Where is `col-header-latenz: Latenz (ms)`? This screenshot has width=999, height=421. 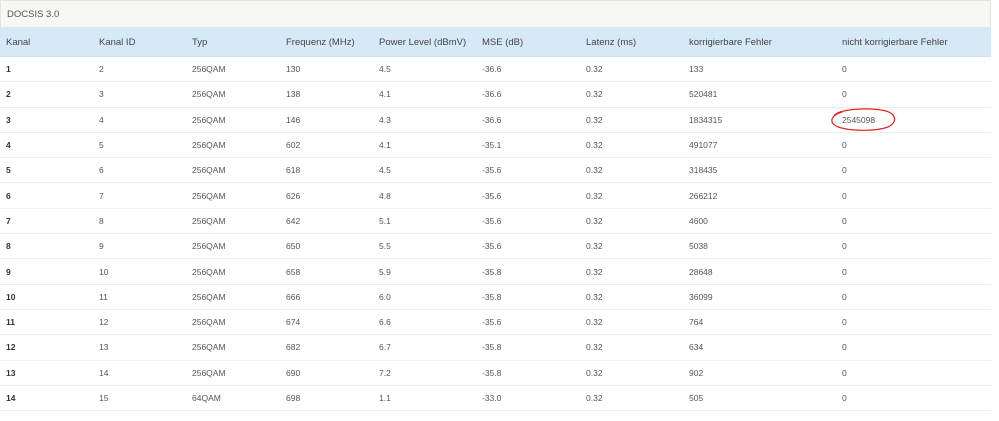 col-header-latenz: Latenz (ms) is located at coordinates (631, 42).